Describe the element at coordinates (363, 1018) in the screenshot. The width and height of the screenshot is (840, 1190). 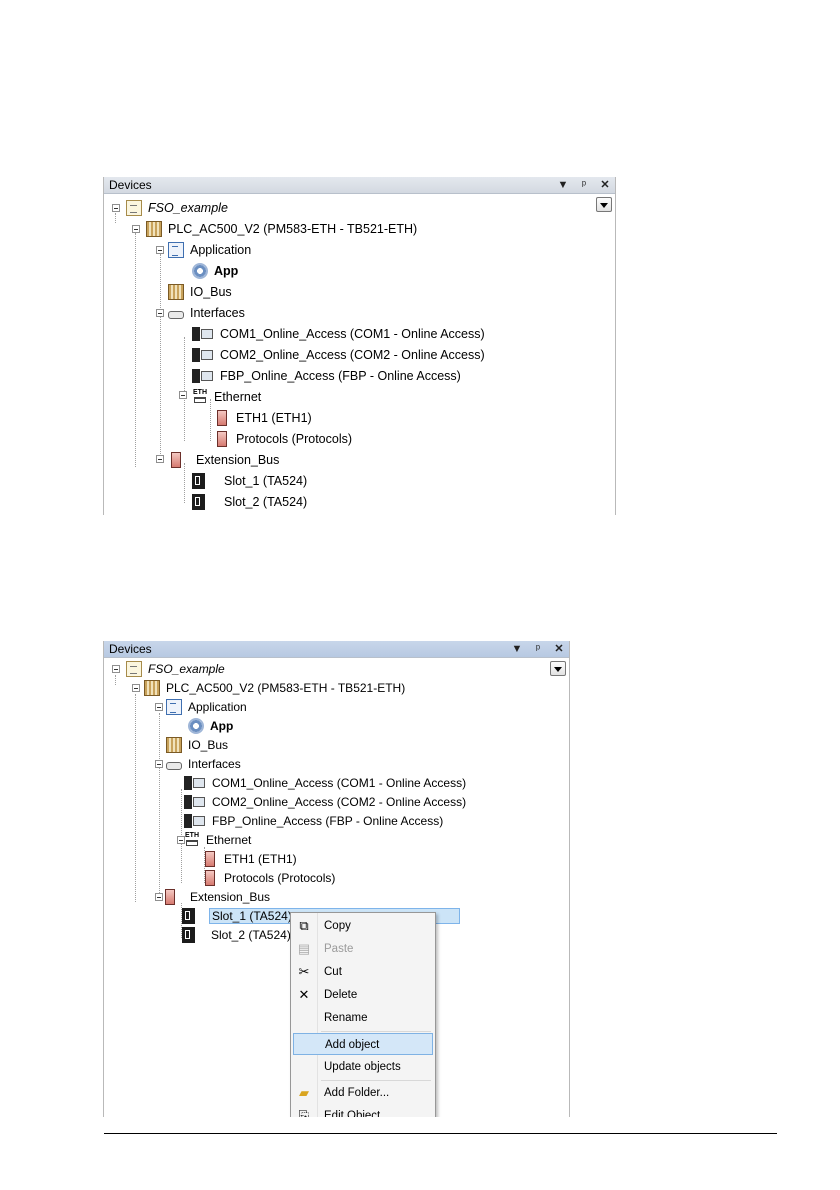
I see `menu-item-rename: Rename` at that location.